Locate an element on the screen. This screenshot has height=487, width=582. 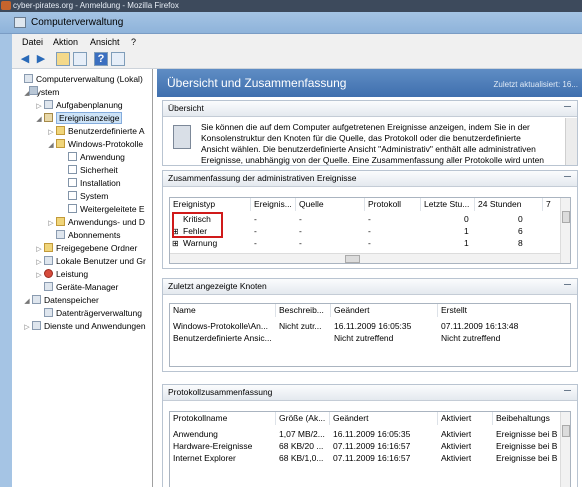
help-icon: ? is located at coordinates (101, 59).